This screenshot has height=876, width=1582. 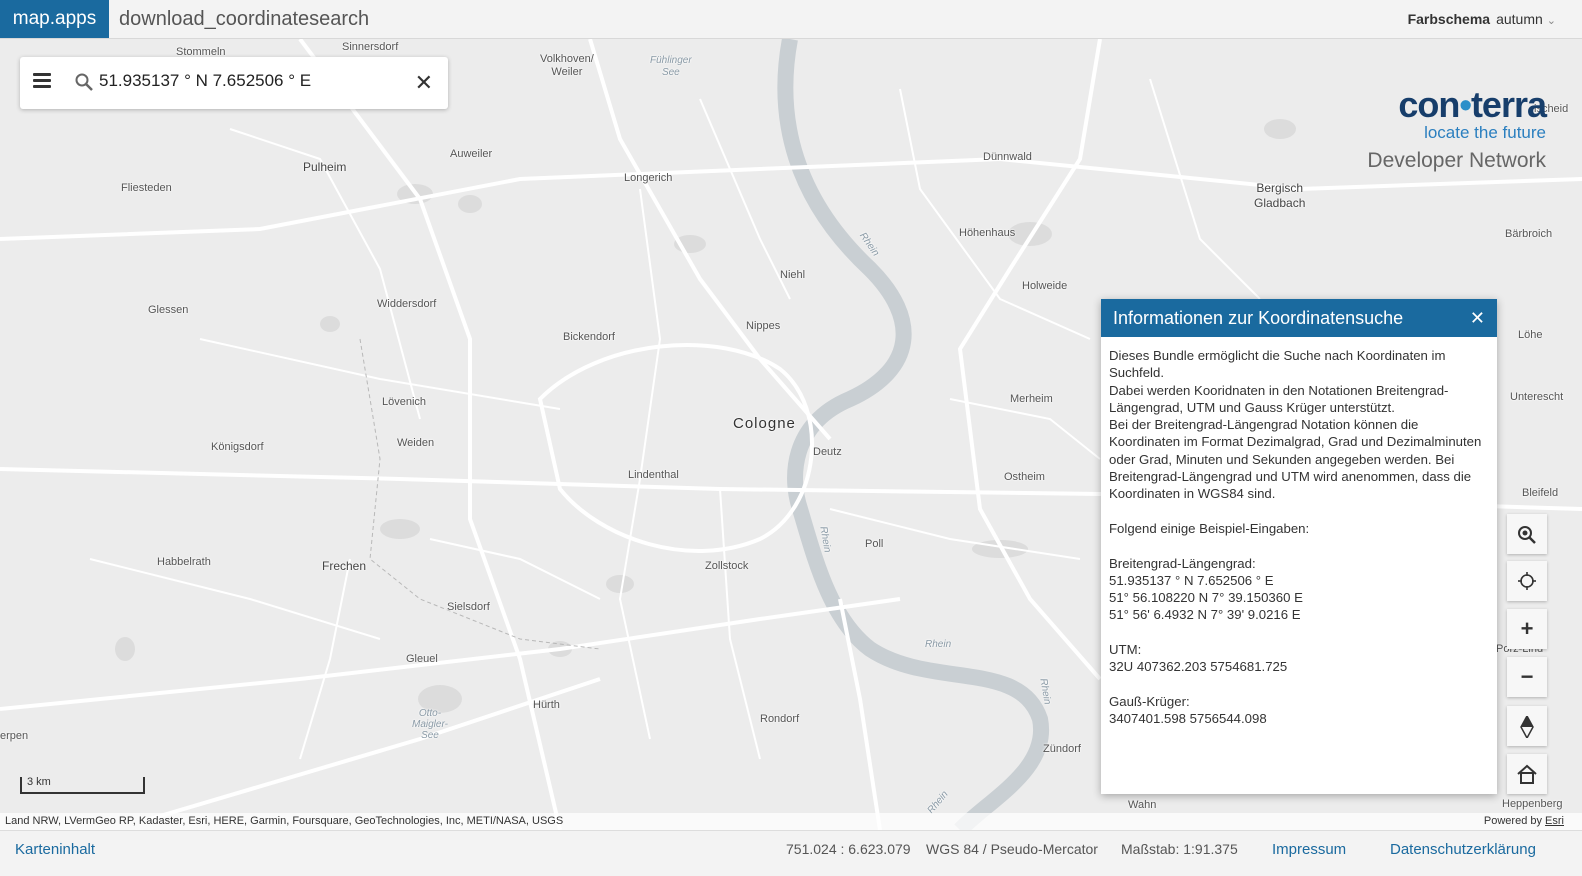 What do you see at coordinates (55, 849) in the screenshot?
I see `map-content-link: Karteninhalt` at bounding box center [55, 849].